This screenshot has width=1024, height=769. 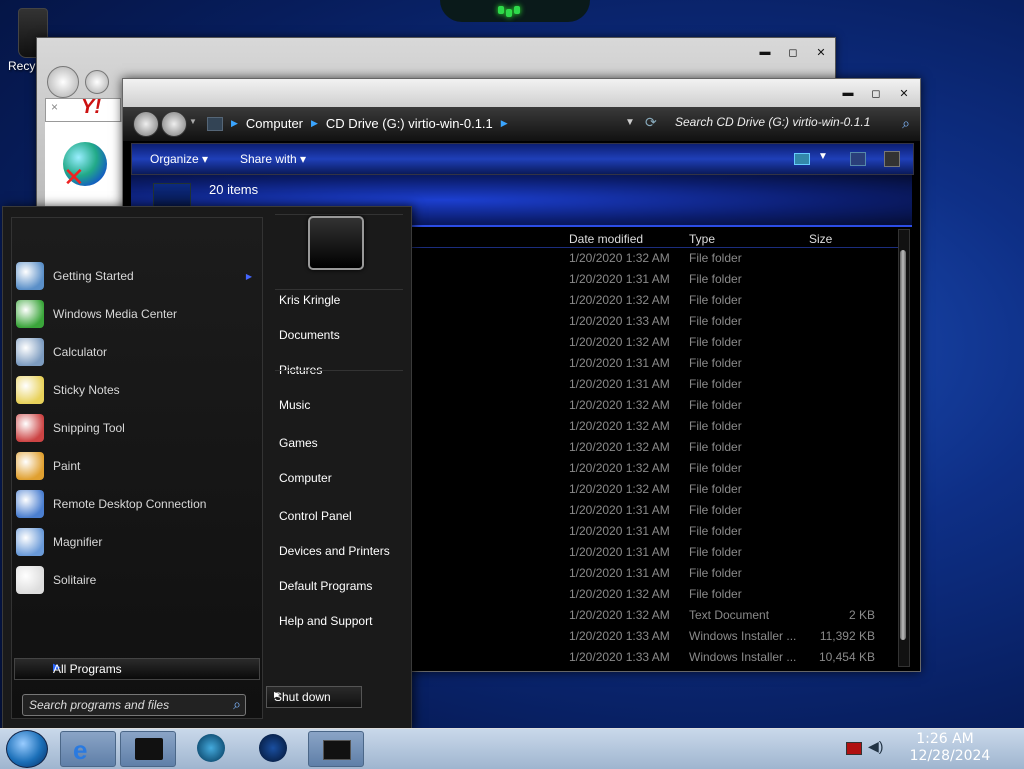 I want to click on start-program-item: Windows Media Center, so click(x=137, y=314).